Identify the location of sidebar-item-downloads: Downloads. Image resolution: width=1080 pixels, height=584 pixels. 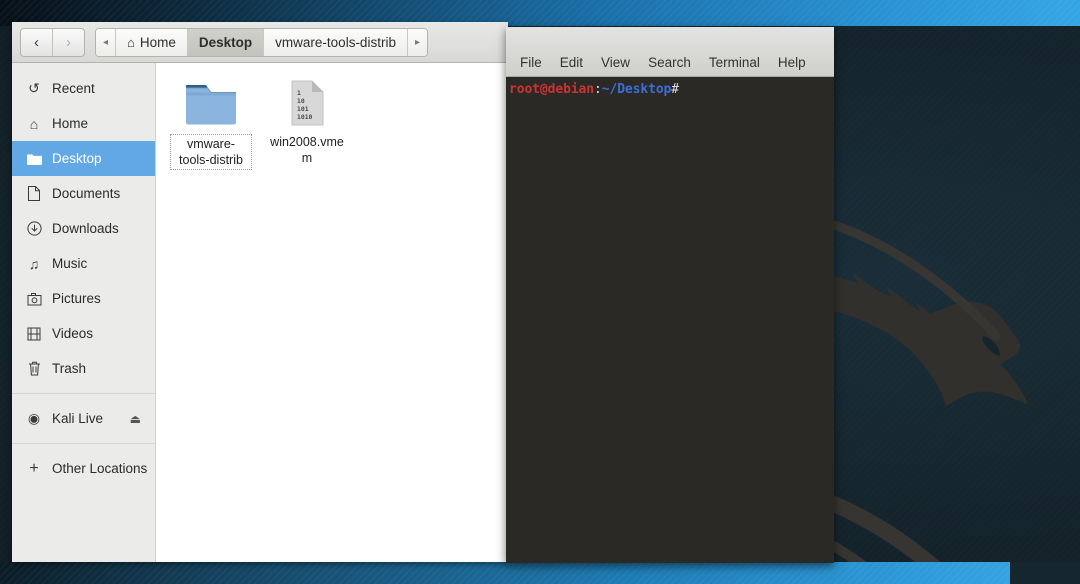
(83, 228).